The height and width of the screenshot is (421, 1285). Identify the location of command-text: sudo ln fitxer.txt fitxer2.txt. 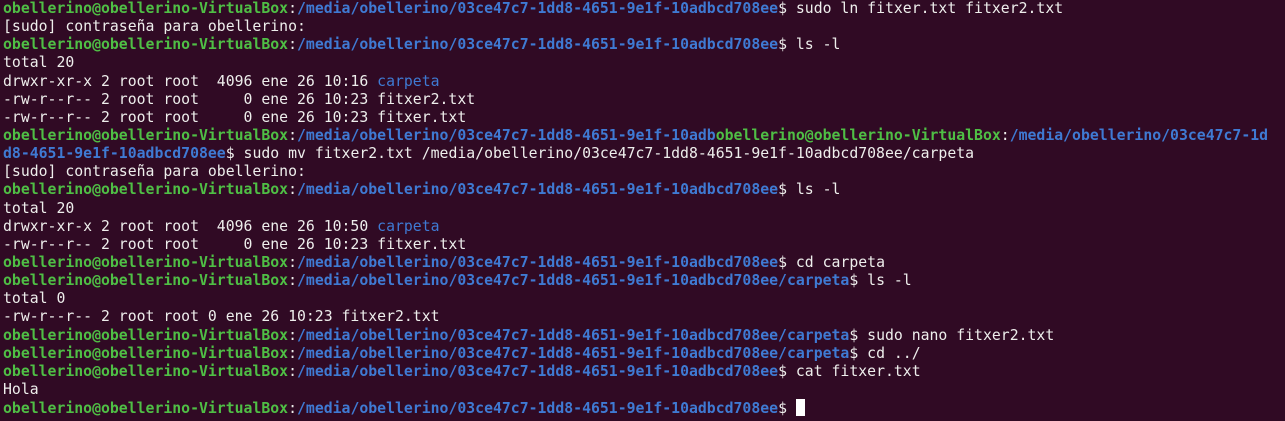
(929, 8).